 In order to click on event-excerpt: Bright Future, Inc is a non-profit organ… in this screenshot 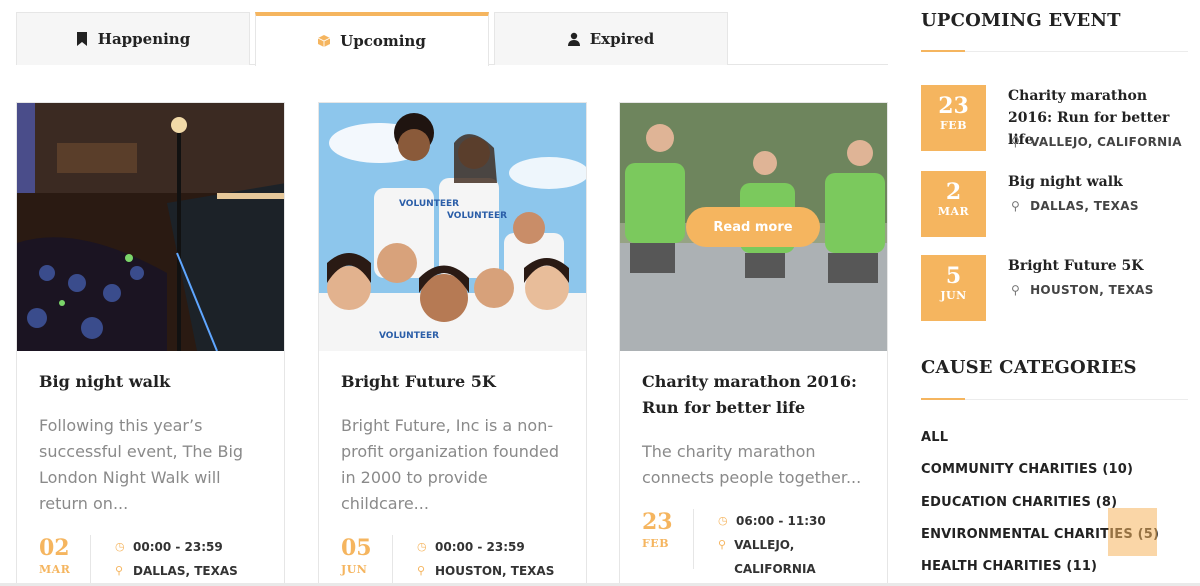, I will do `click(450, 464)`.